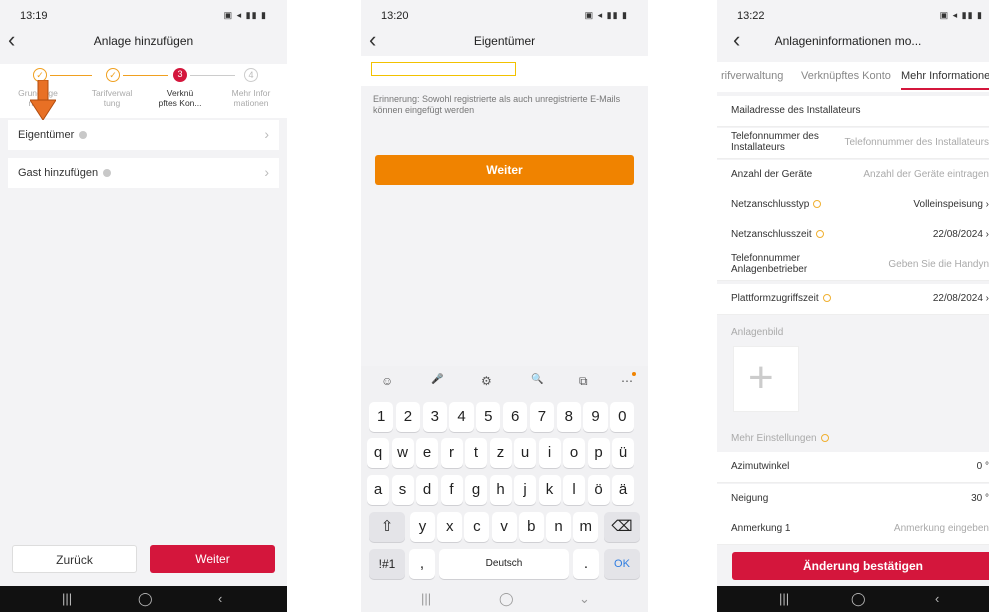 The image size is (989, 612). I want to click on key-ö: ö, so click(598, 490).